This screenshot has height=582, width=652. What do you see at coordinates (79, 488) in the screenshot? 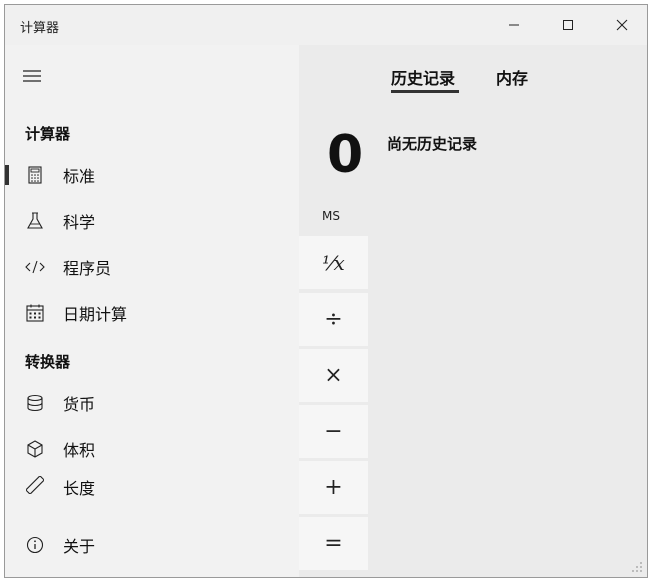
I see `nav-item-label: 长度` at bounding box center [79, 488].